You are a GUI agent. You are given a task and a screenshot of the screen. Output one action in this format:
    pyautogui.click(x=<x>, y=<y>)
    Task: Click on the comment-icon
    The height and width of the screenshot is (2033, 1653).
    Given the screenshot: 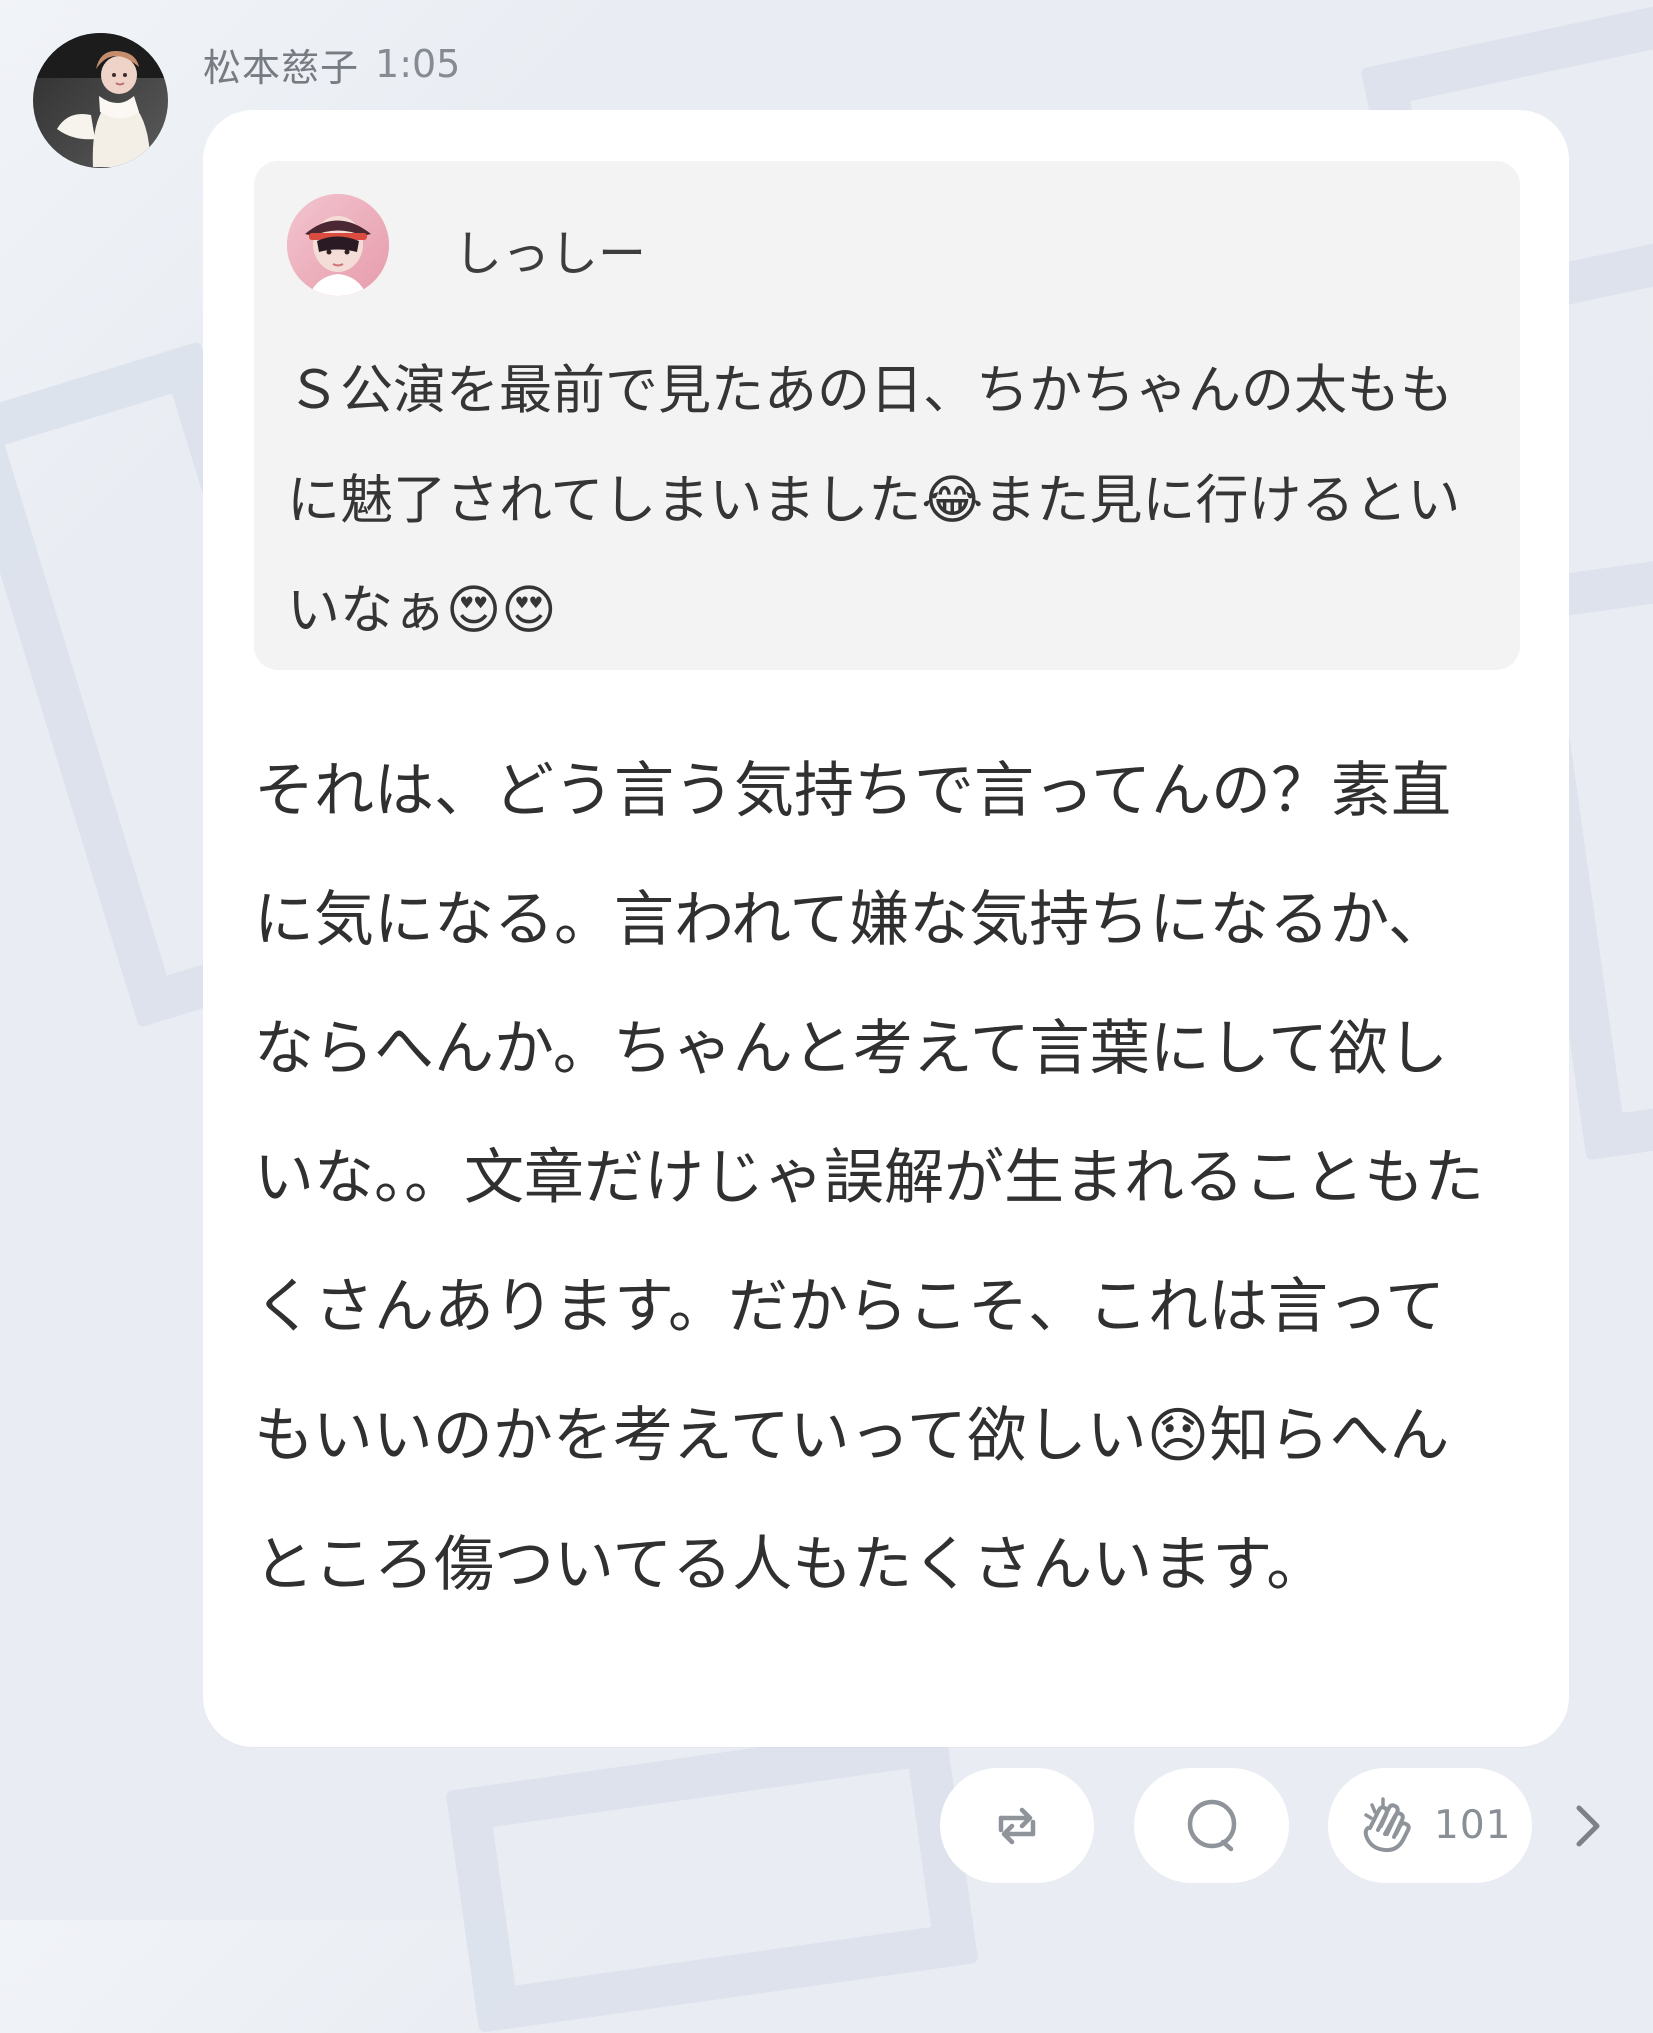 What is the action you would take?
    pyautogui.click(x=1212, y=1826)
    